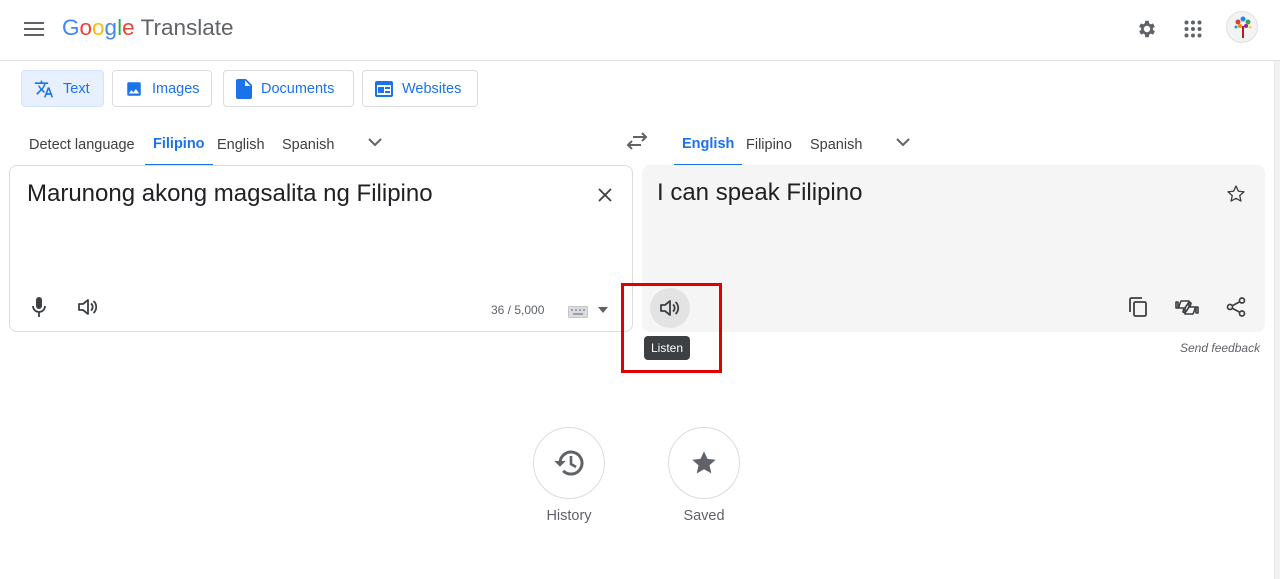 The width and height of the screenshot is (1280, 579). I want to click on tab-images: Images, so click(162, 88).